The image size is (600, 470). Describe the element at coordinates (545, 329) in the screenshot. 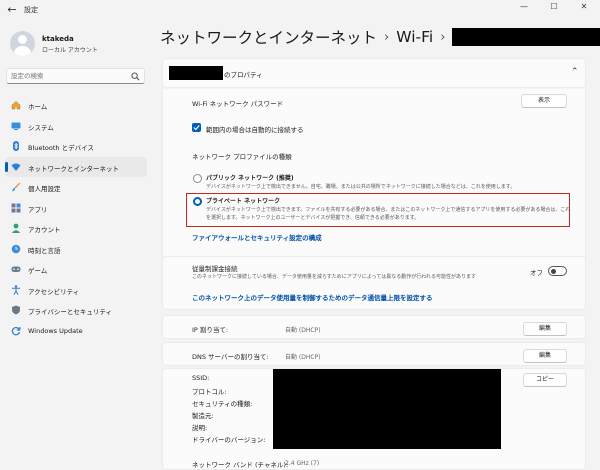

I see `edit-ip-button: 編集` at that location.